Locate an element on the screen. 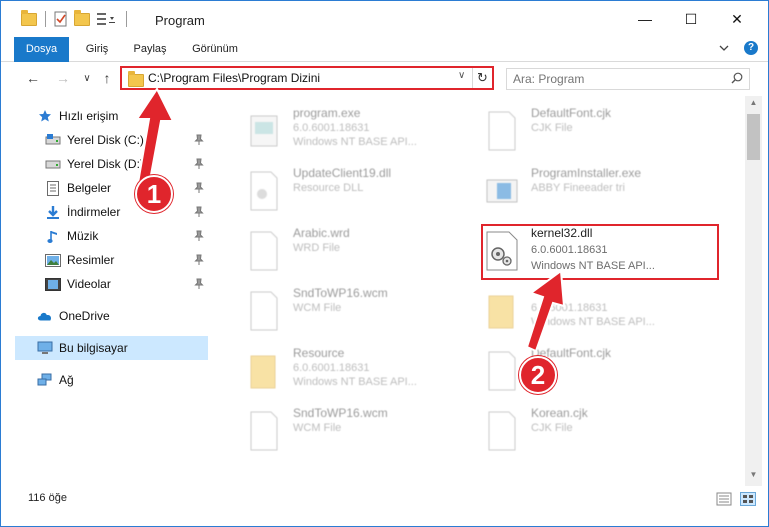  callout-marker-2: 2 is located at coordinates (538, 375).